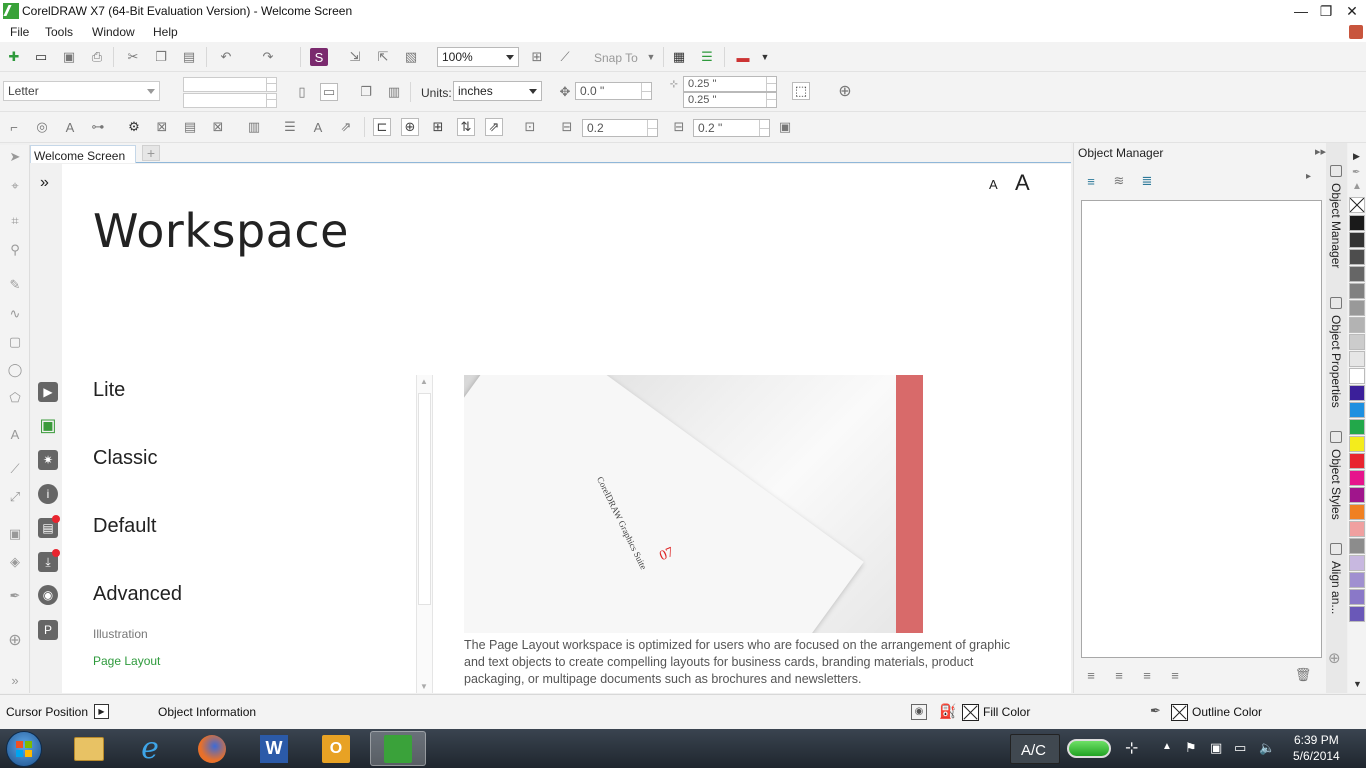 Image resolution: width=1366 pixels, height=768 pixels. I want to click on outline-none-swatch, so click(1179, 712).